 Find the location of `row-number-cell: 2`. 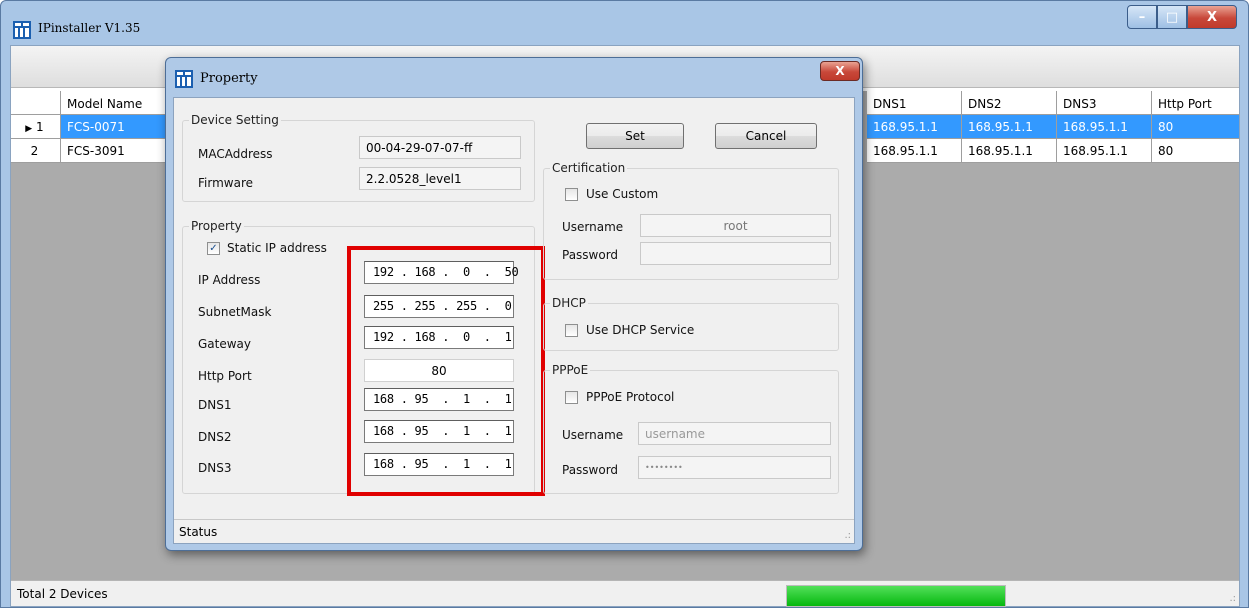

row-number-cell: 2 is located at coordinates (36, 151).